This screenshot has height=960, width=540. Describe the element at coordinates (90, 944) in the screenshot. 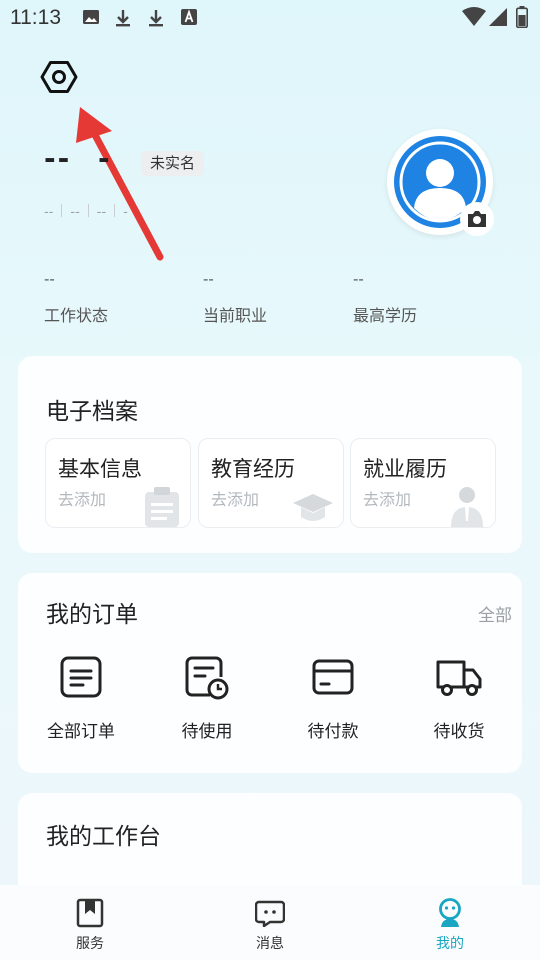

I see `tab-label: 服务` at that location.